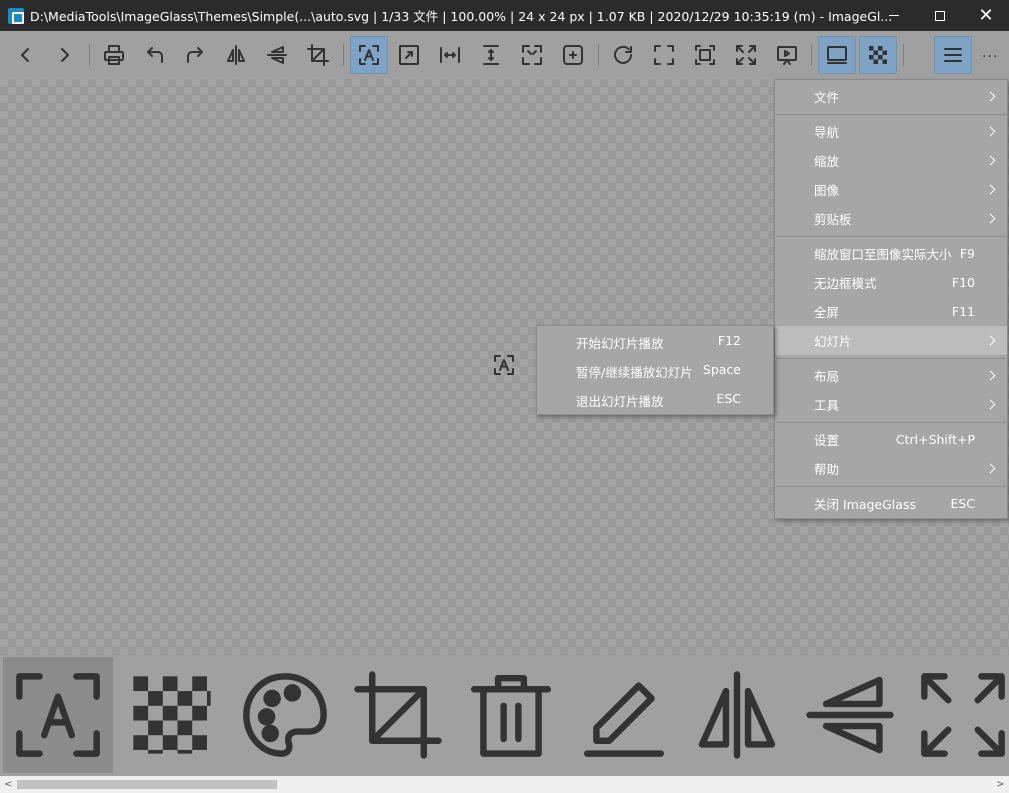 The image size is (1009, 793). Describe the element at coordinates (655, 398) in the screenshot. I see `submenu-item-exit-slideshow: 退出幻灯片播放 ESC` at that location.